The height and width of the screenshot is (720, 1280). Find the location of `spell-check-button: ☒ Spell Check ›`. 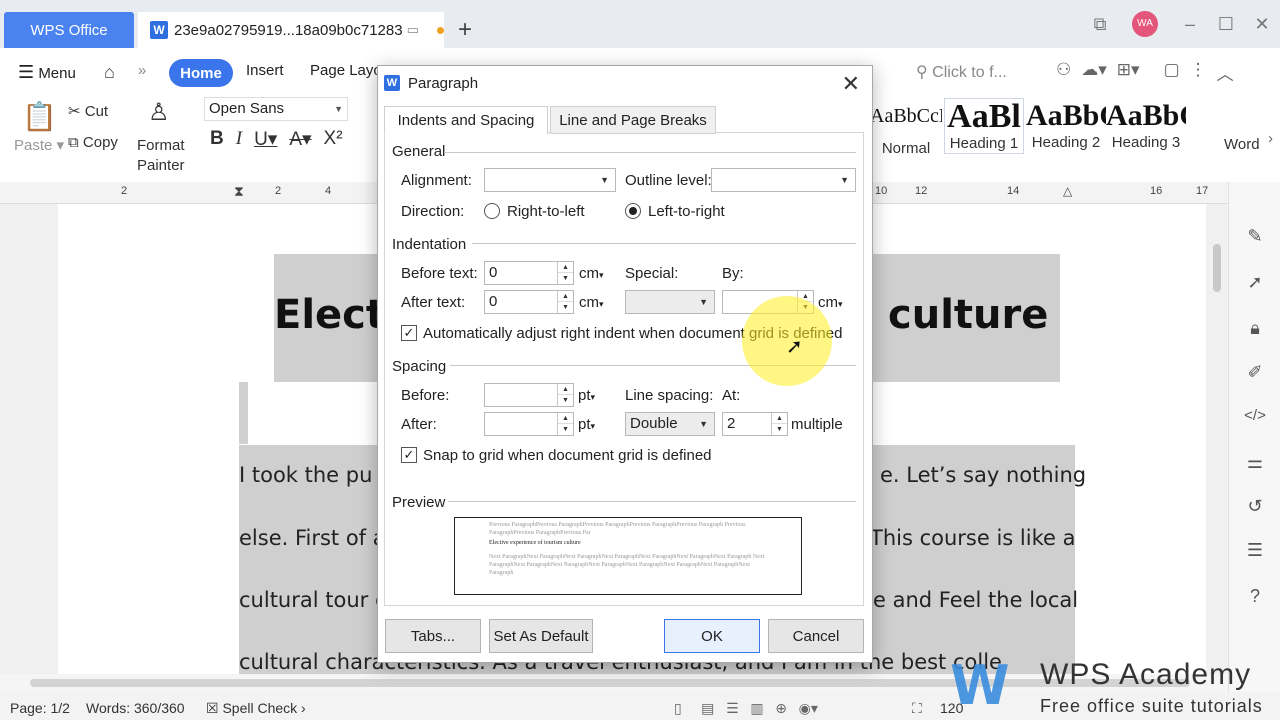

spell-check-button: ☒ Spell Check › is located at coordinates (256, 708).